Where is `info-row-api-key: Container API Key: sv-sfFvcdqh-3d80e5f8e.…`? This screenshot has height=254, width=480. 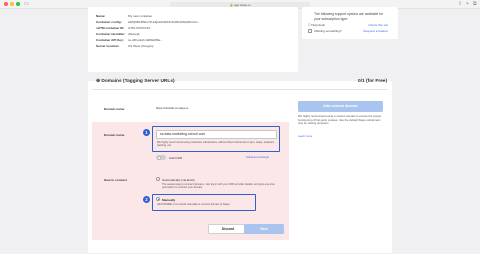
info-row-api-key: Container API Key: sv-sfFvcdqh-3d80e5f8e.… is located at coordinates (129, 40).